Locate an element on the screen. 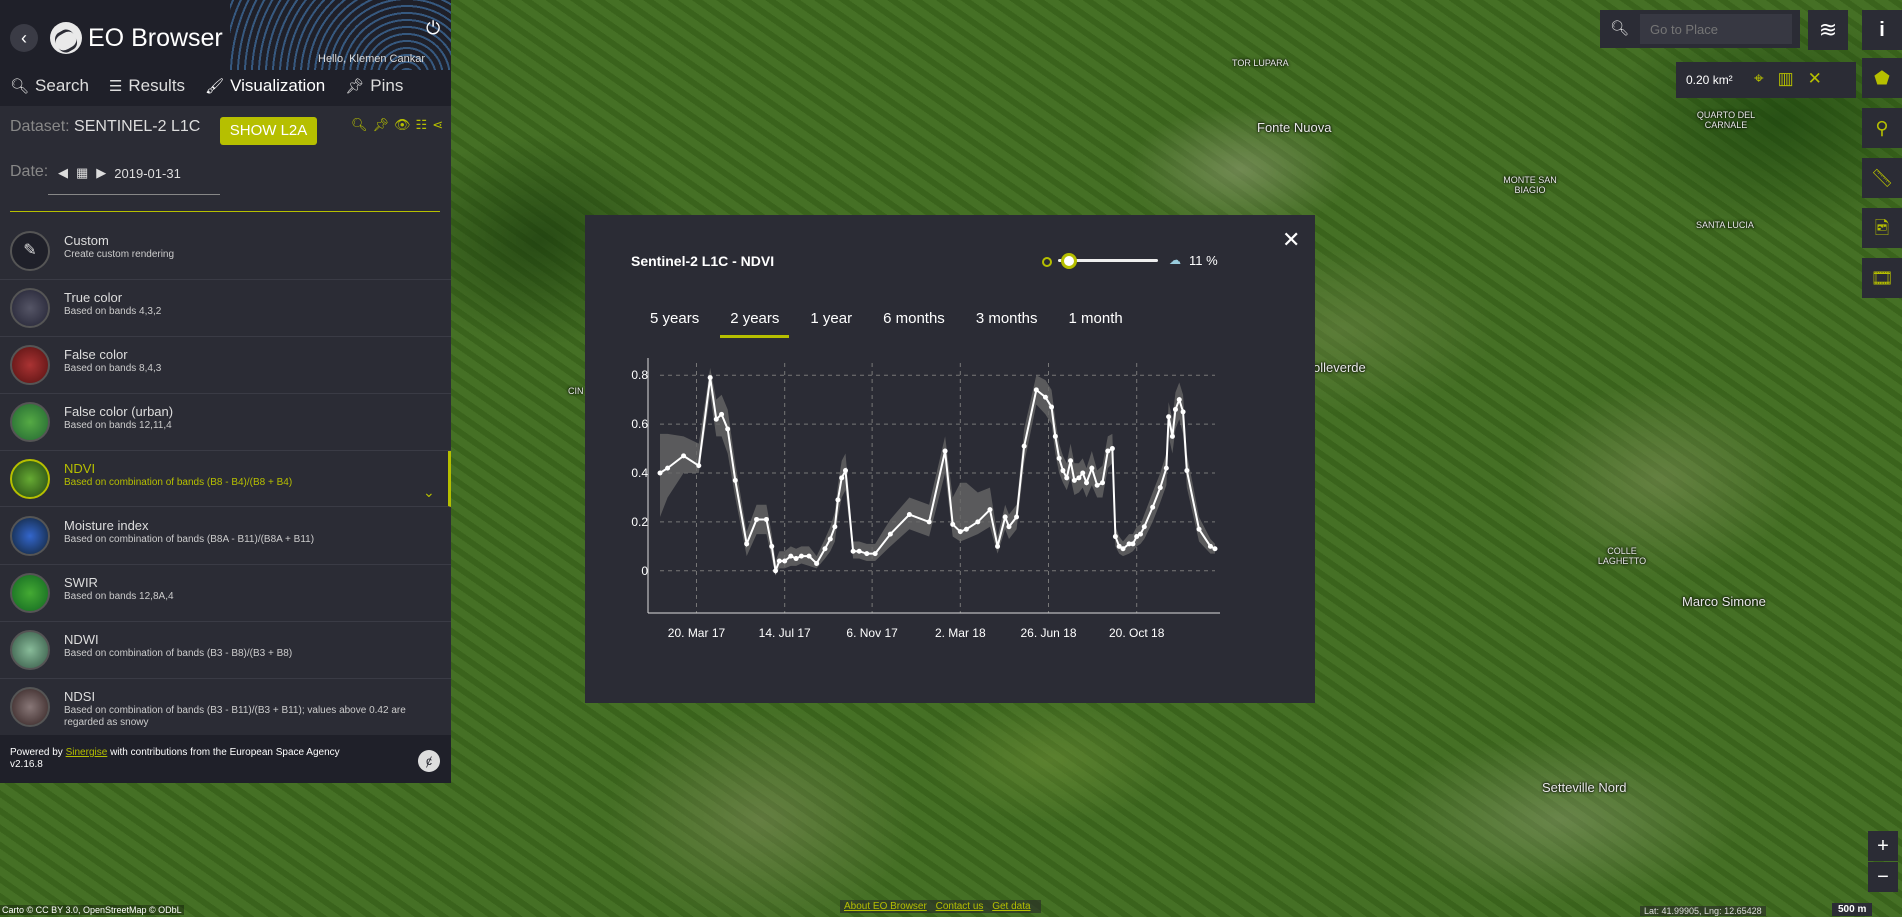 This screenshot has height=917, width=1902. area-value: 0.20 km² is located at coordinates (1709, 80).